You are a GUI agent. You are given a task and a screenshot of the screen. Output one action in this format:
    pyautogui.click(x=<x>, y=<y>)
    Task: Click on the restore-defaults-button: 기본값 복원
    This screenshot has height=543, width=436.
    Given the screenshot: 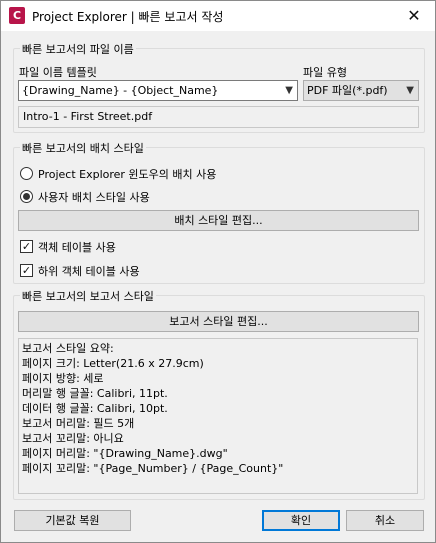 What is the action you would take?
    pyautogui.click(x=72, y=520)
    